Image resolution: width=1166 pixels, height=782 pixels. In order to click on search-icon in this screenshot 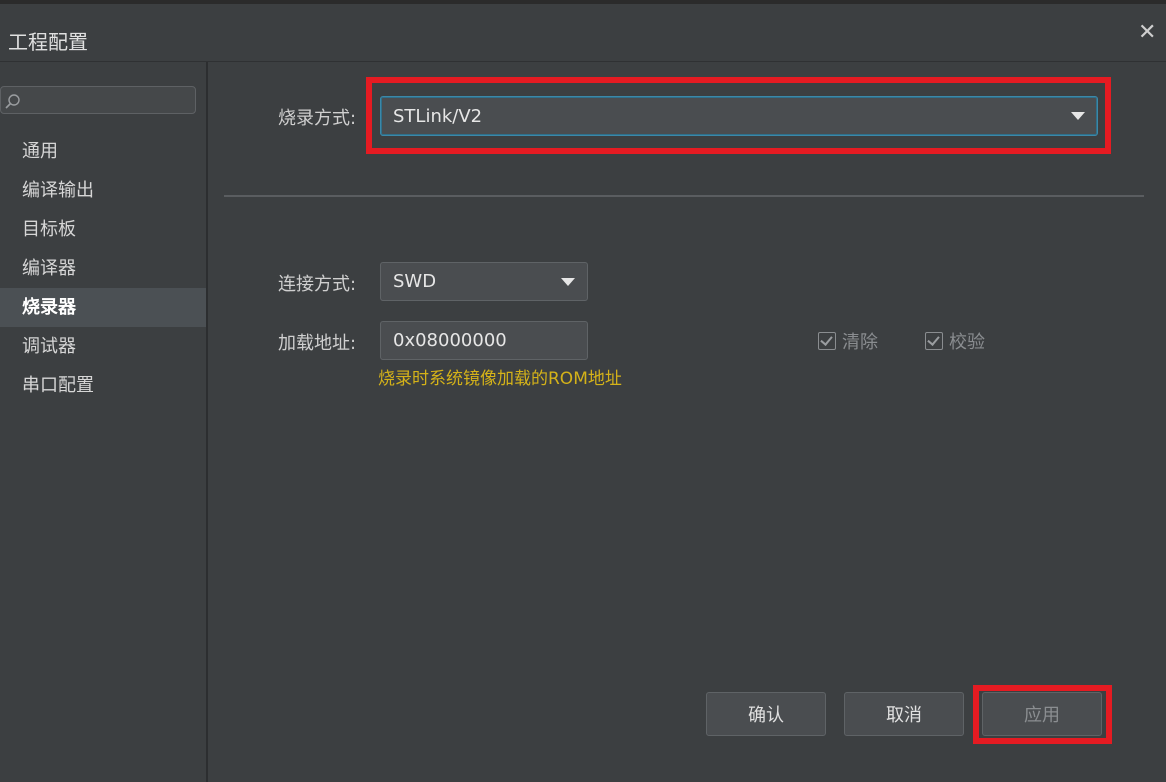, I will do `click(12, 101)`.